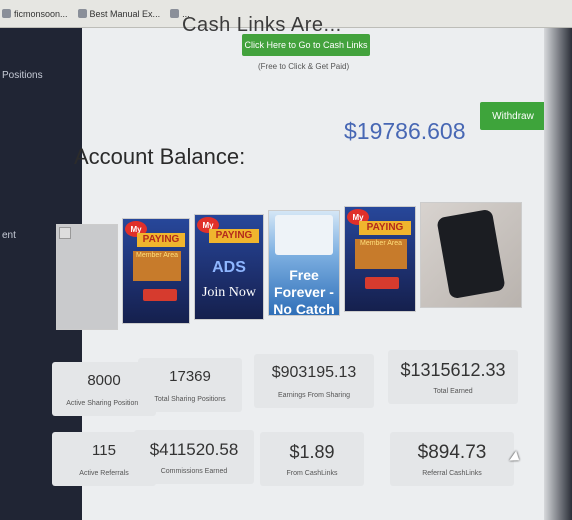  Describe the element at coordinates (304, 291) in the screenshot. I see `banner-free-text: Free Forever - No Catch` at that location.